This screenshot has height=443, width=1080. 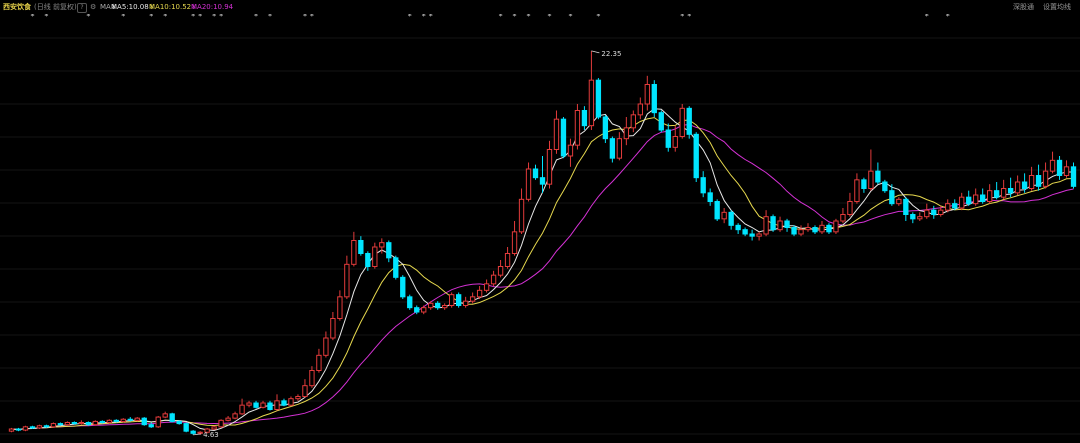 I want to click on settings-icon: ⚙, so click(x=93, y=7).